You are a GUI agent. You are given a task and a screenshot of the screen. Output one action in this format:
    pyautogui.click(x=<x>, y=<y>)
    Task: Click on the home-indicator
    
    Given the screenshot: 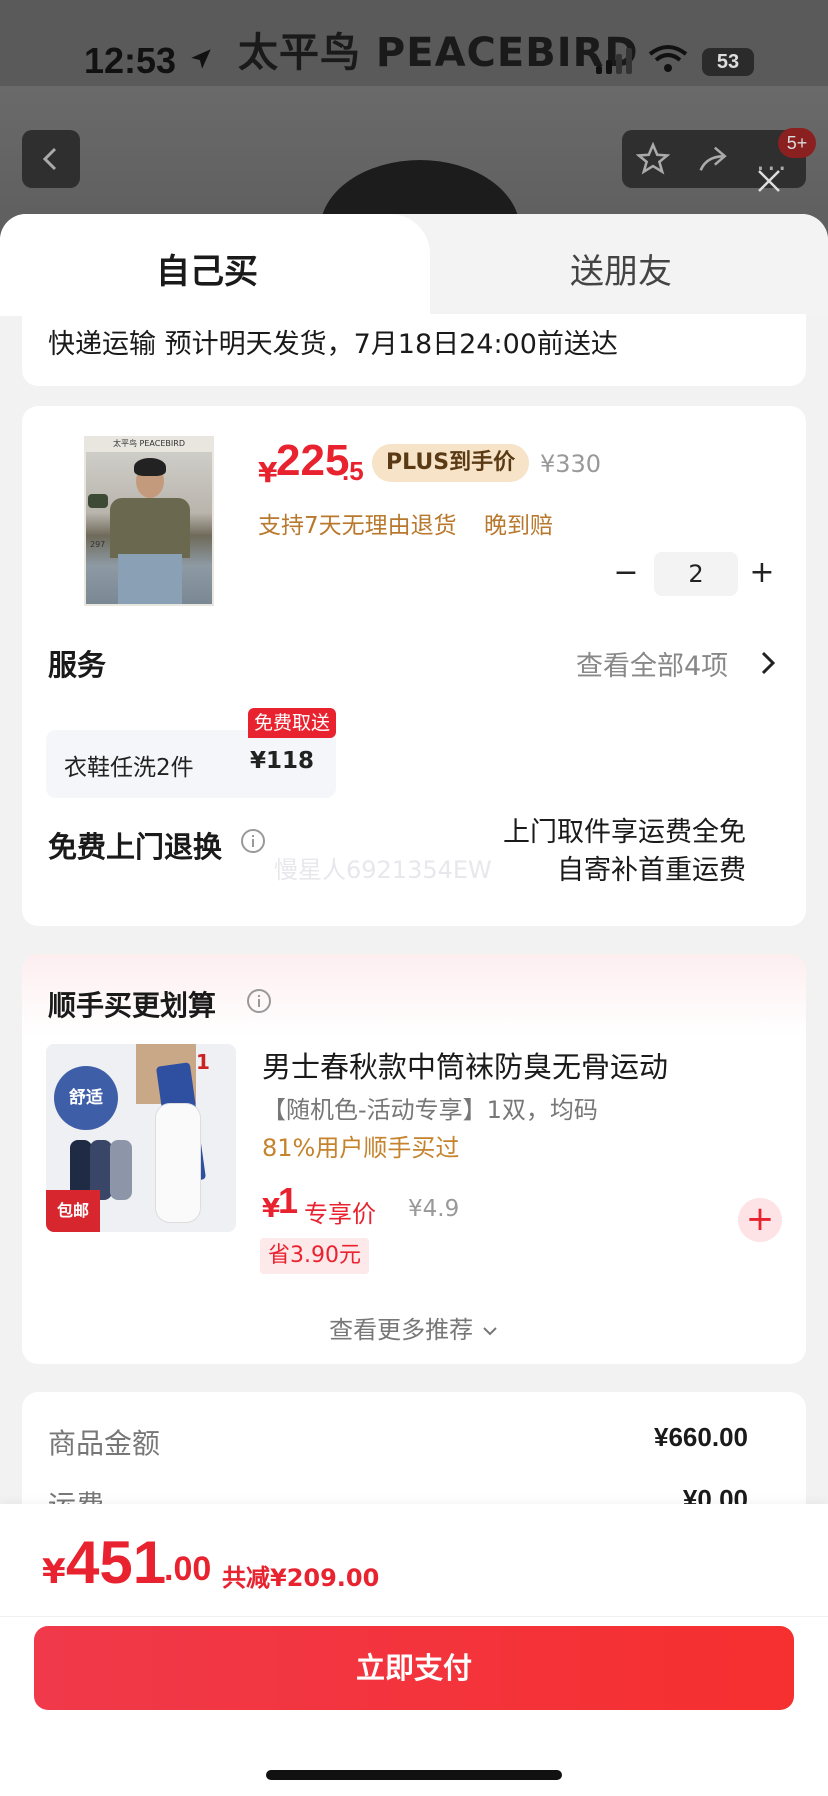 What is the action you would take?
    pyautogui.click(x=414, y=1775)
    